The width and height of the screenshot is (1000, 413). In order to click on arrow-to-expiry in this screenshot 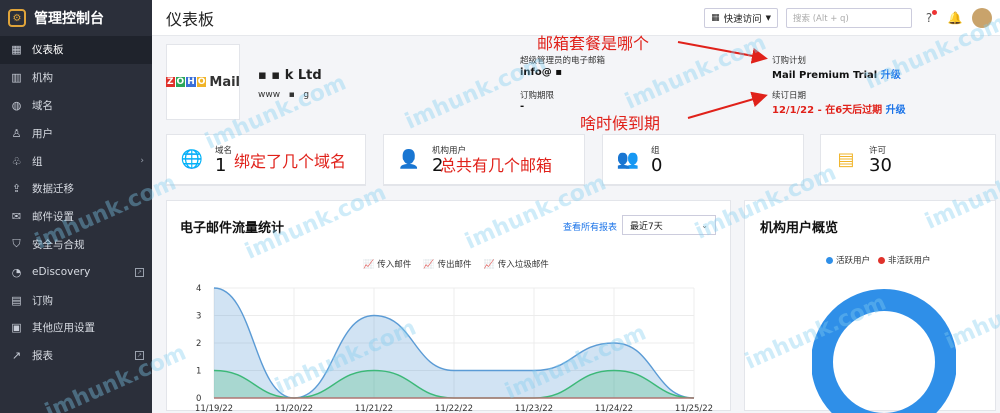, I will do `click(727, 105)`.